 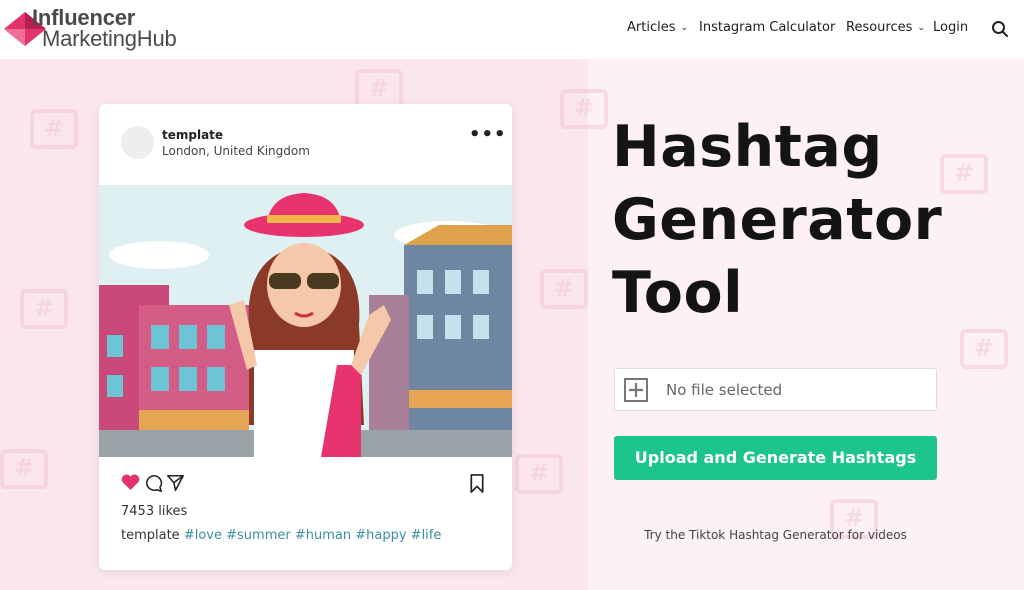 What do you see at coordinates (150, 535) in the screenshot?
I see `caption-username: template` at bounding box center [150, 535].